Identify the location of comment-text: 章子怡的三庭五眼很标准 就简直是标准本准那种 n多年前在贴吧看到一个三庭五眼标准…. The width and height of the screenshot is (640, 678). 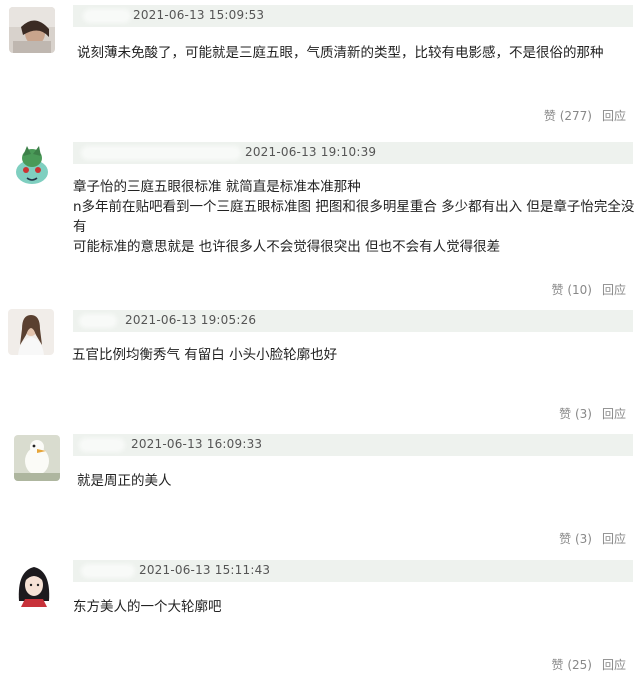
(356, 217).